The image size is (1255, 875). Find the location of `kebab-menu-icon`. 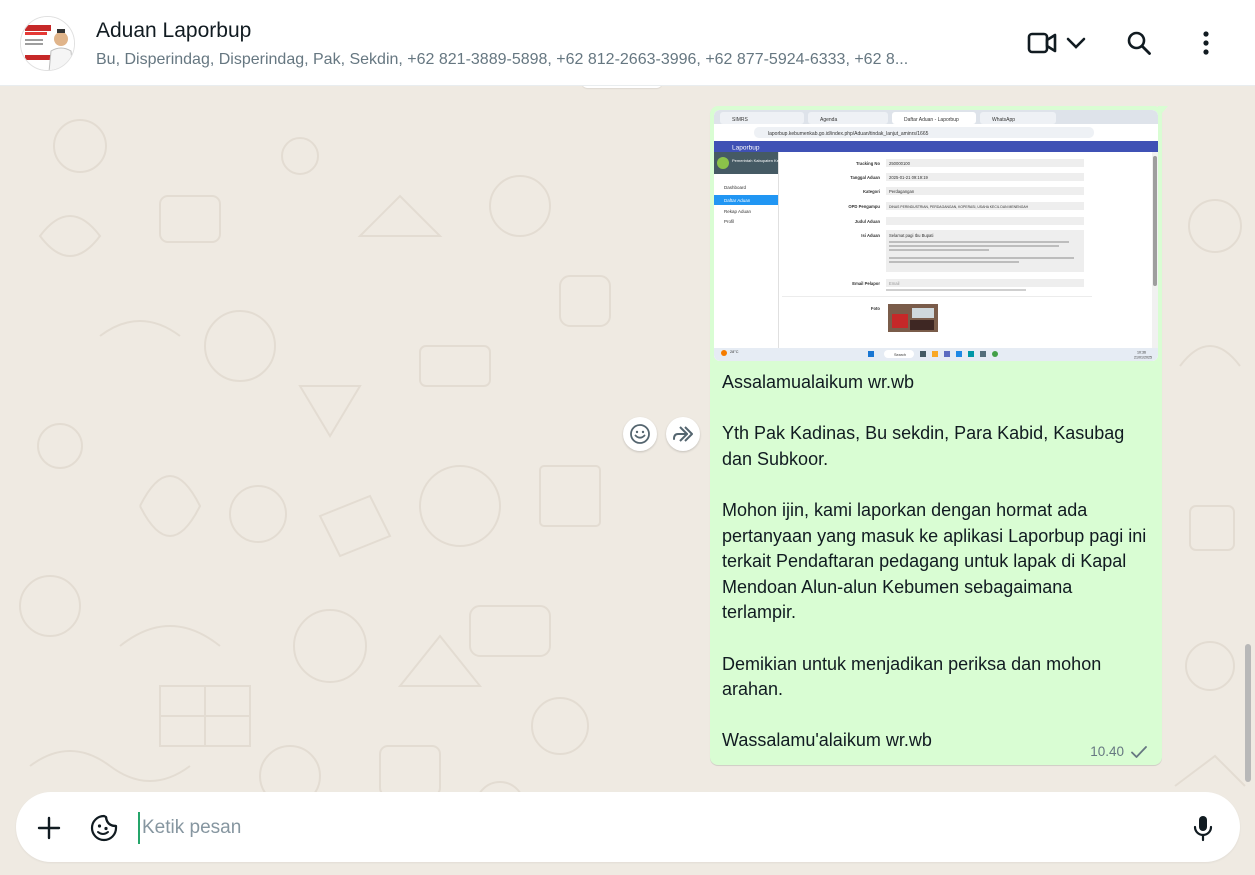

kebab-menu-icon is located at coordinates (1206, 43).